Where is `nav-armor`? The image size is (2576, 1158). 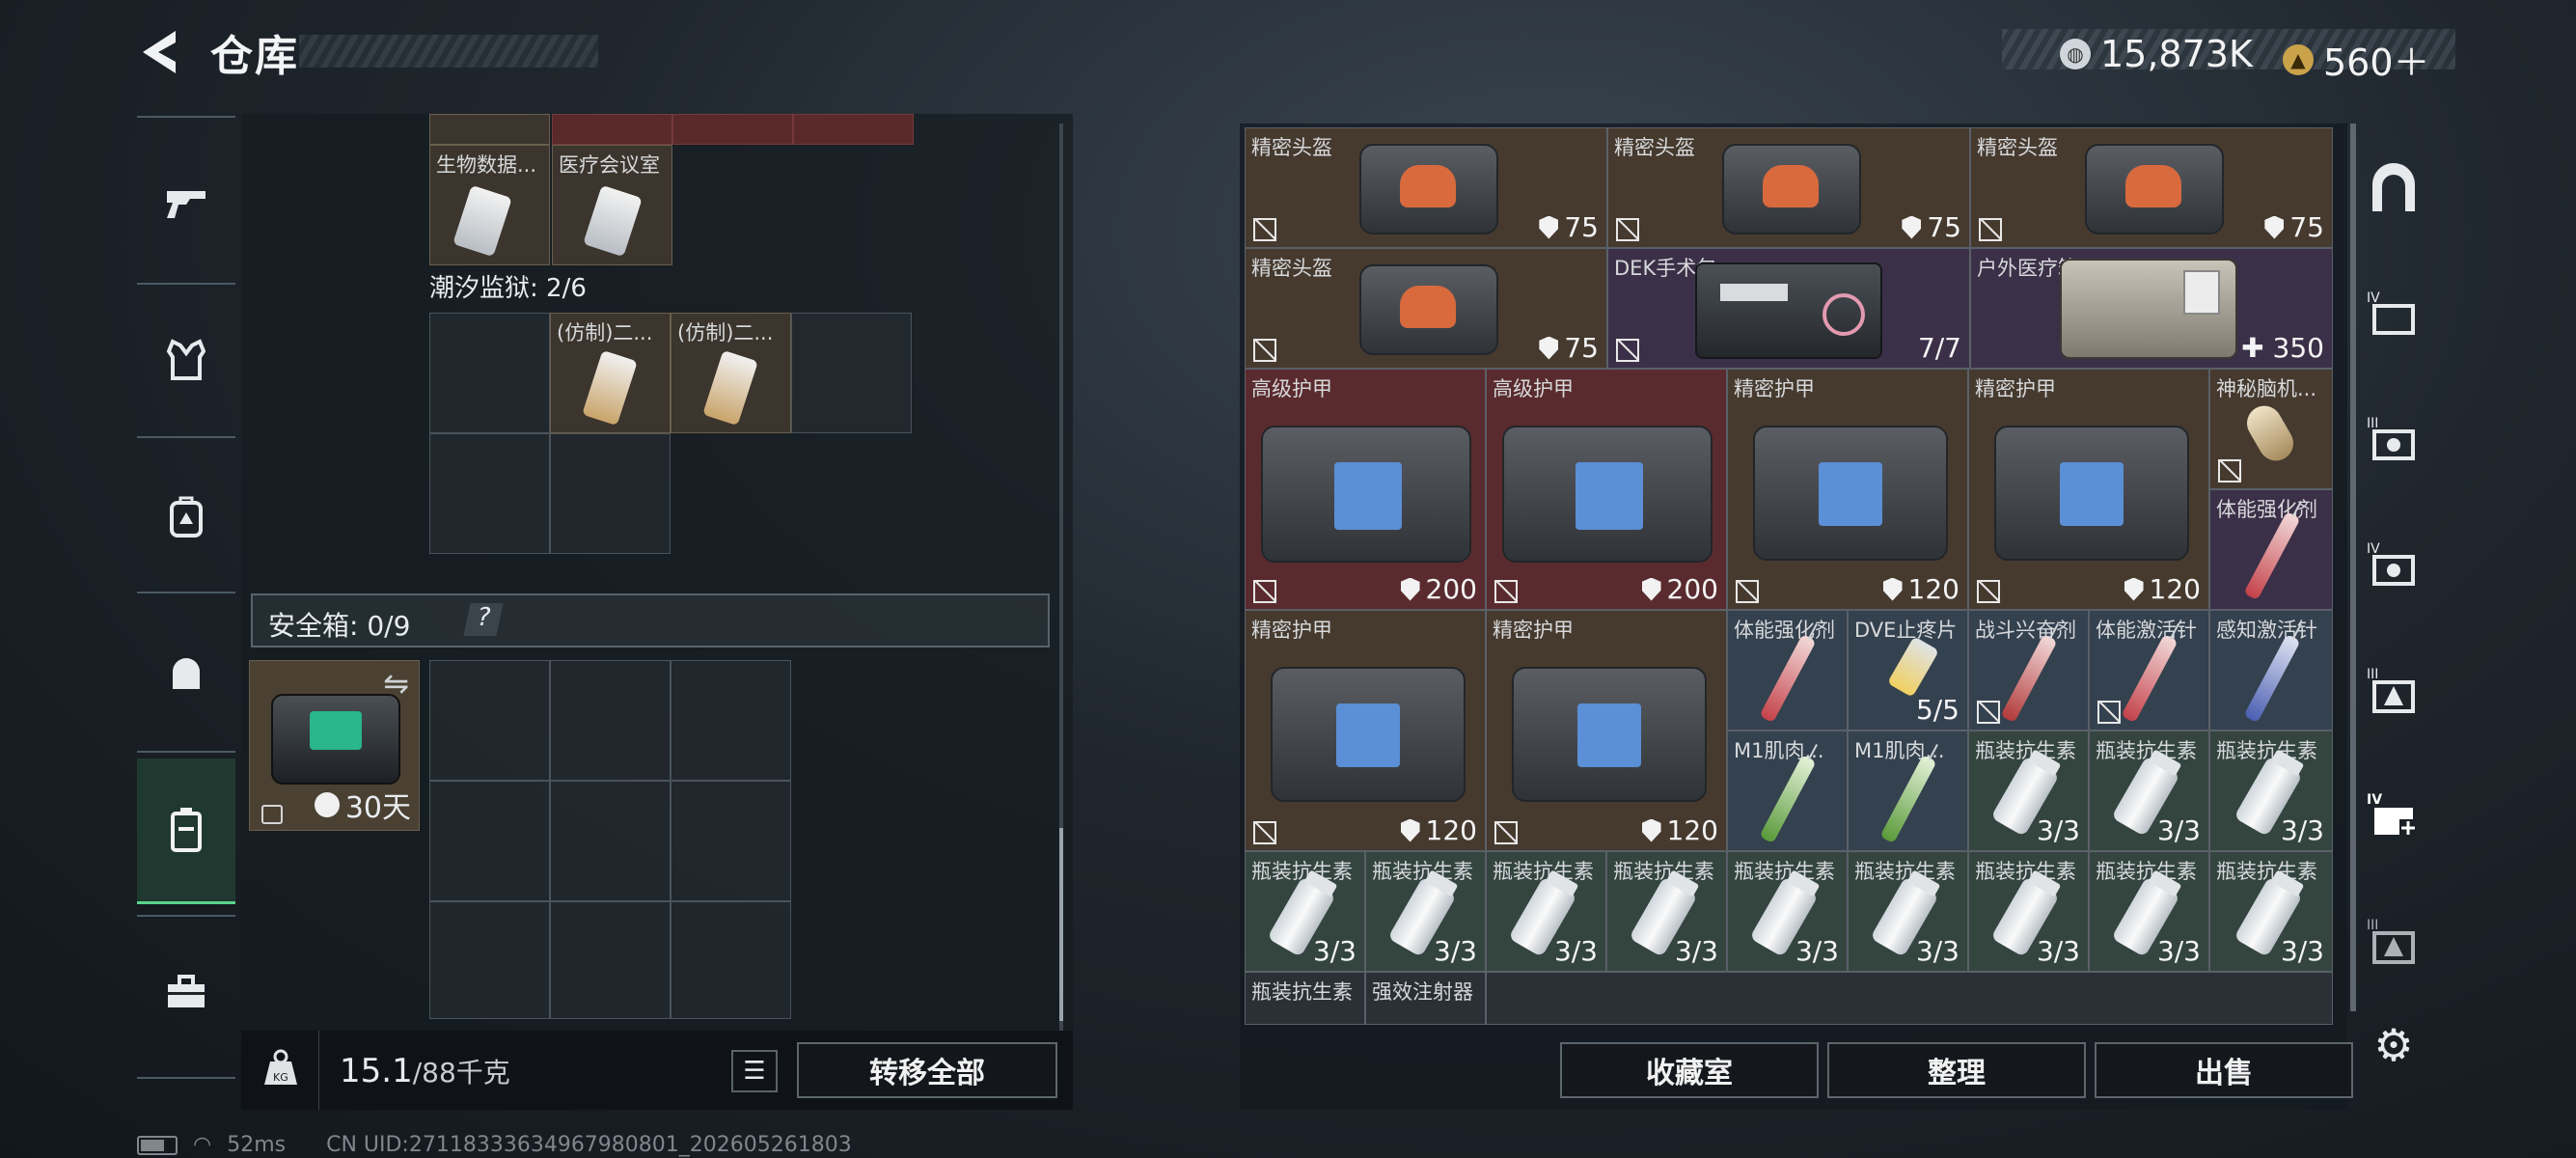 nav-armor is located at coordinates (186, 360).